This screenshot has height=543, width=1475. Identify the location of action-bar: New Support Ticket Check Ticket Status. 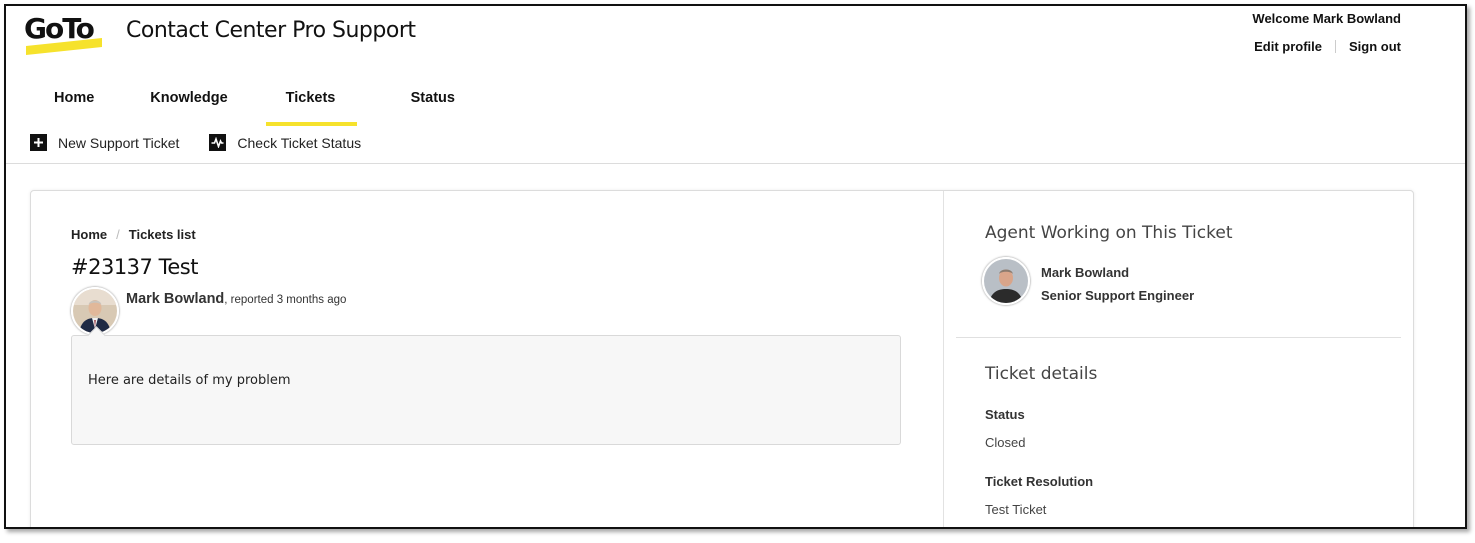
(210, 142).